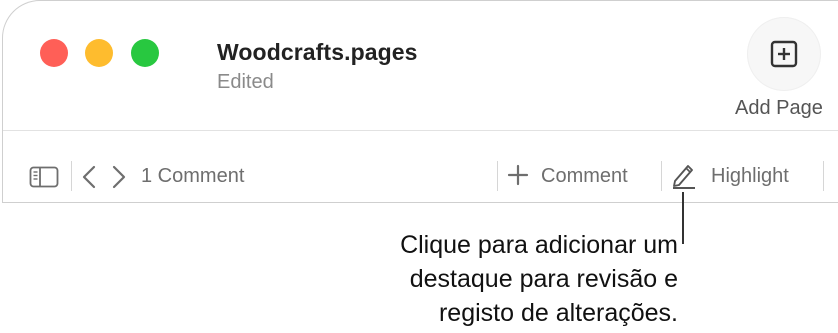 The width and height of the screenshot is (838, 333). What do you see at coordinates (193, 176) in the screenshot?
I see `comment-count: 1 Comment` at bounding box center [193, 176].